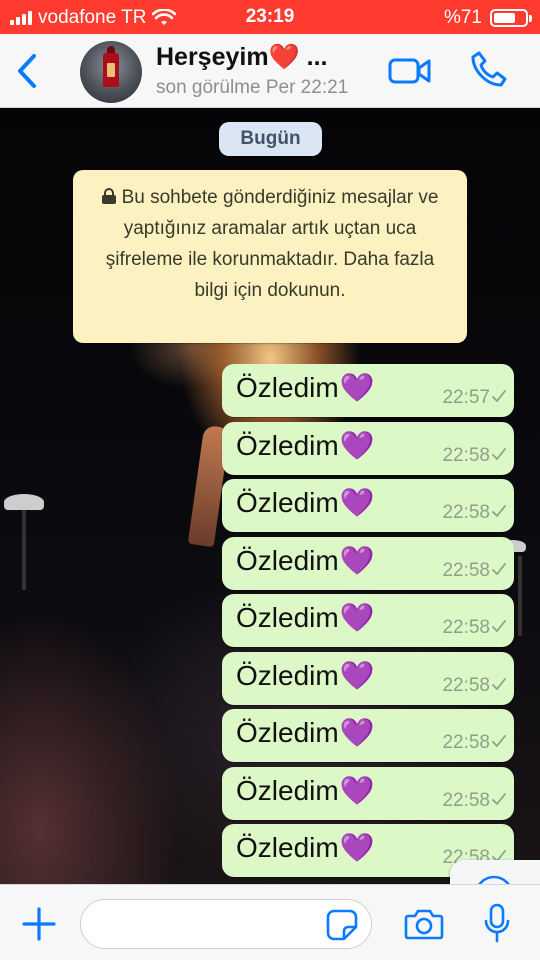 This screenshot has height=960, width=540. I want to click on lantern-image, so click(111, 66).